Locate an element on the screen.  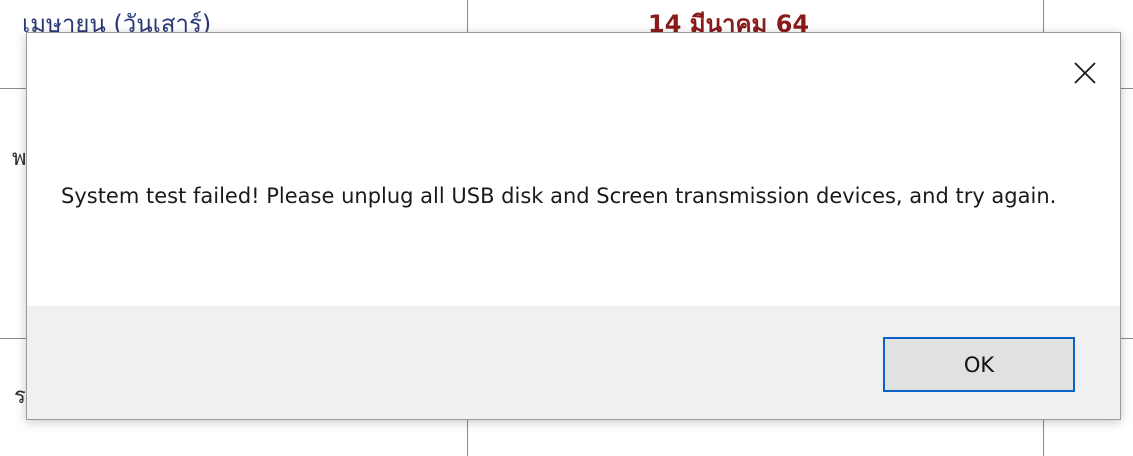
background-edge-glyph: พ is located at coordinates (19, 158).